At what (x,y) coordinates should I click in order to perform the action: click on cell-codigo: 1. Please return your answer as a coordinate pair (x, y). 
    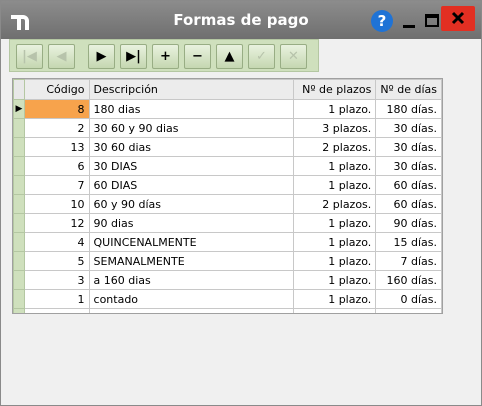
    Looking at the image, I should click on (56, 299).